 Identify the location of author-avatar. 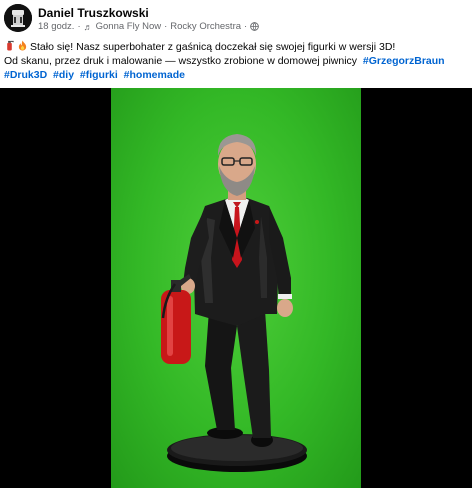
(18, 18).